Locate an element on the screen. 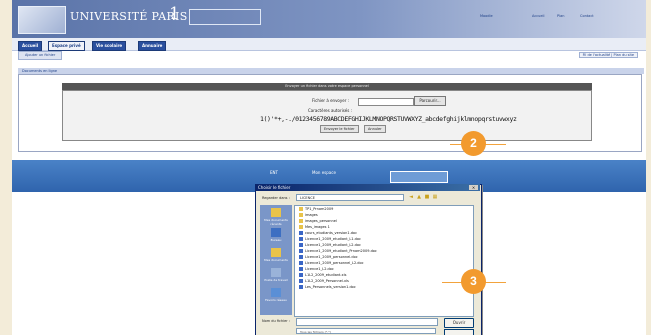  tab-school-life: Vie scolaire is located at coordinates (109, 46).